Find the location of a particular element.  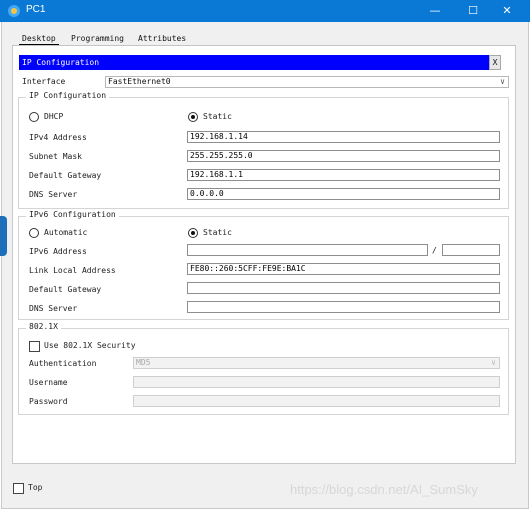

subnet-mask-input: 255.255.255.0 is located at coordinates (343, 156).